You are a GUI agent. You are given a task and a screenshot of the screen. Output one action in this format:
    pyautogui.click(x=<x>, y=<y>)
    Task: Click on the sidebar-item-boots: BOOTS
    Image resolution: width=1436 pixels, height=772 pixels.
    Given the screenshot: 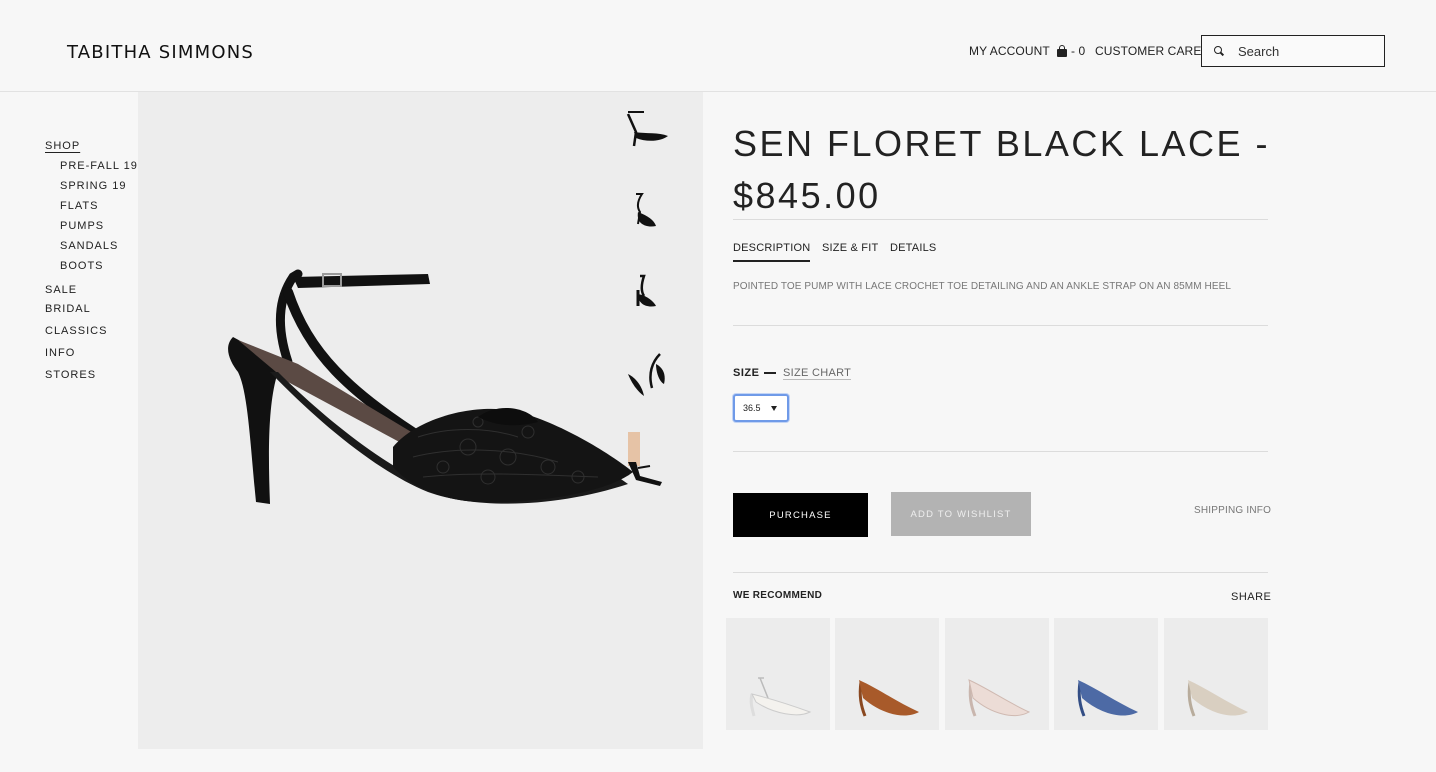 What is the action you would take?
    pyautogui.click(x=82, y=266)
    